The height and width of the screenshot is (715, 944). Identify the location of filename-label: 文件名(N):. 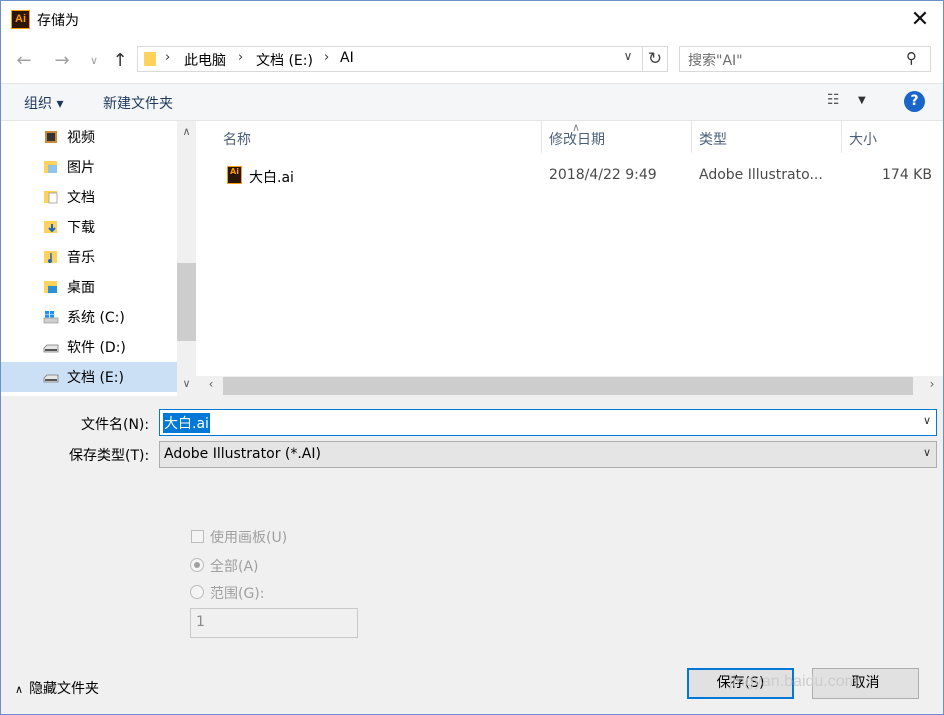
(115, 425).